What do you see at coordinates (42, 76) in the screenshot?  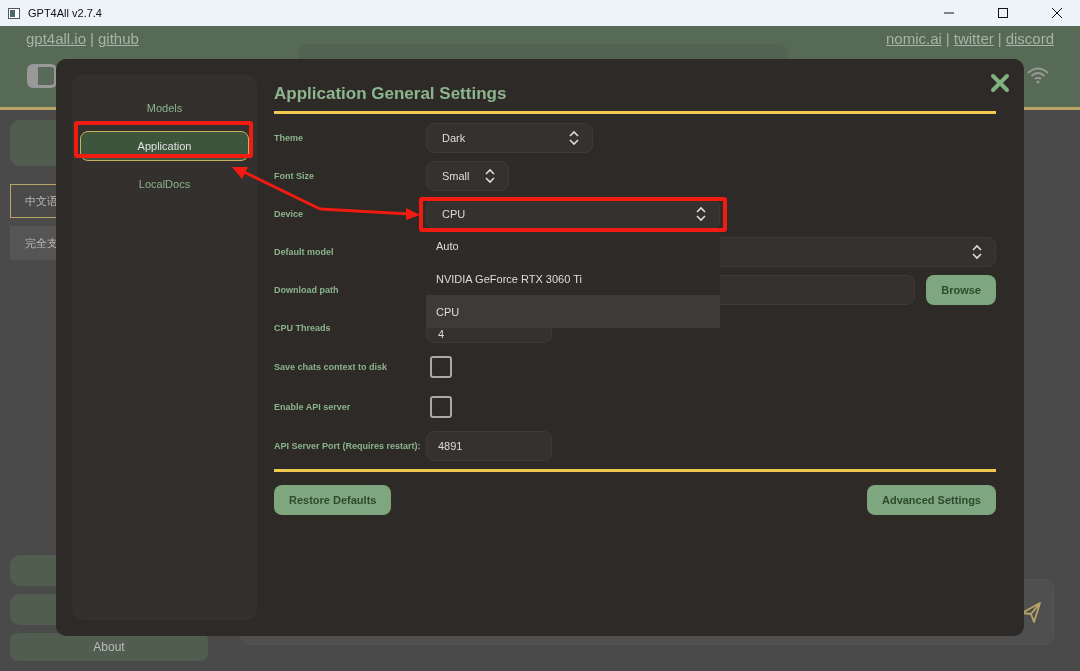 I see `toggle-switch` at bounding box center [42, 76].